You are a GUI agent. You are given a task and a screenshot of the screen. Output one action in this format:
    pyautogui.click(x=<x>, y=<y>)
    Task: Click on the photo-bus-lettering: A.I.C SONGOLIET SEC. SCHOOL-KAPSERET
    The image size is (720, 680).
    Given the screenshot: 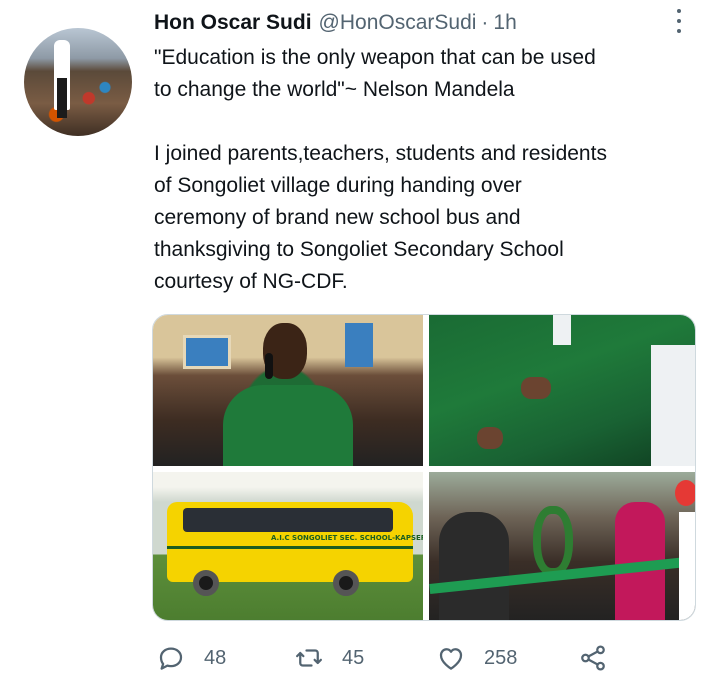 What is the action you would take?
    pyautogui.click(x=347, y=538)
    